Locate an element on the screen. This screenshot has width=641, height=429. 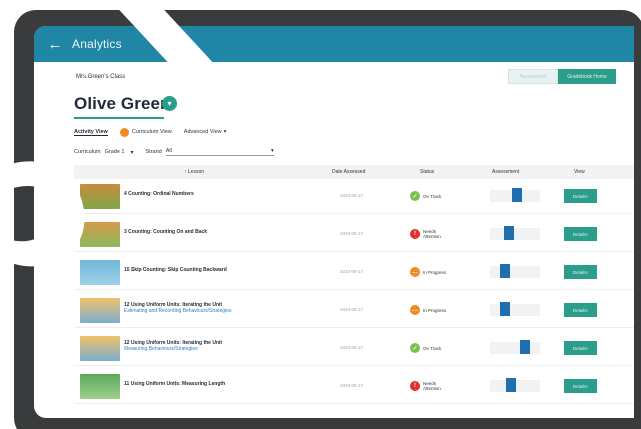
tab-advanced-label: Advanced View is located at coordinates (202, 132).